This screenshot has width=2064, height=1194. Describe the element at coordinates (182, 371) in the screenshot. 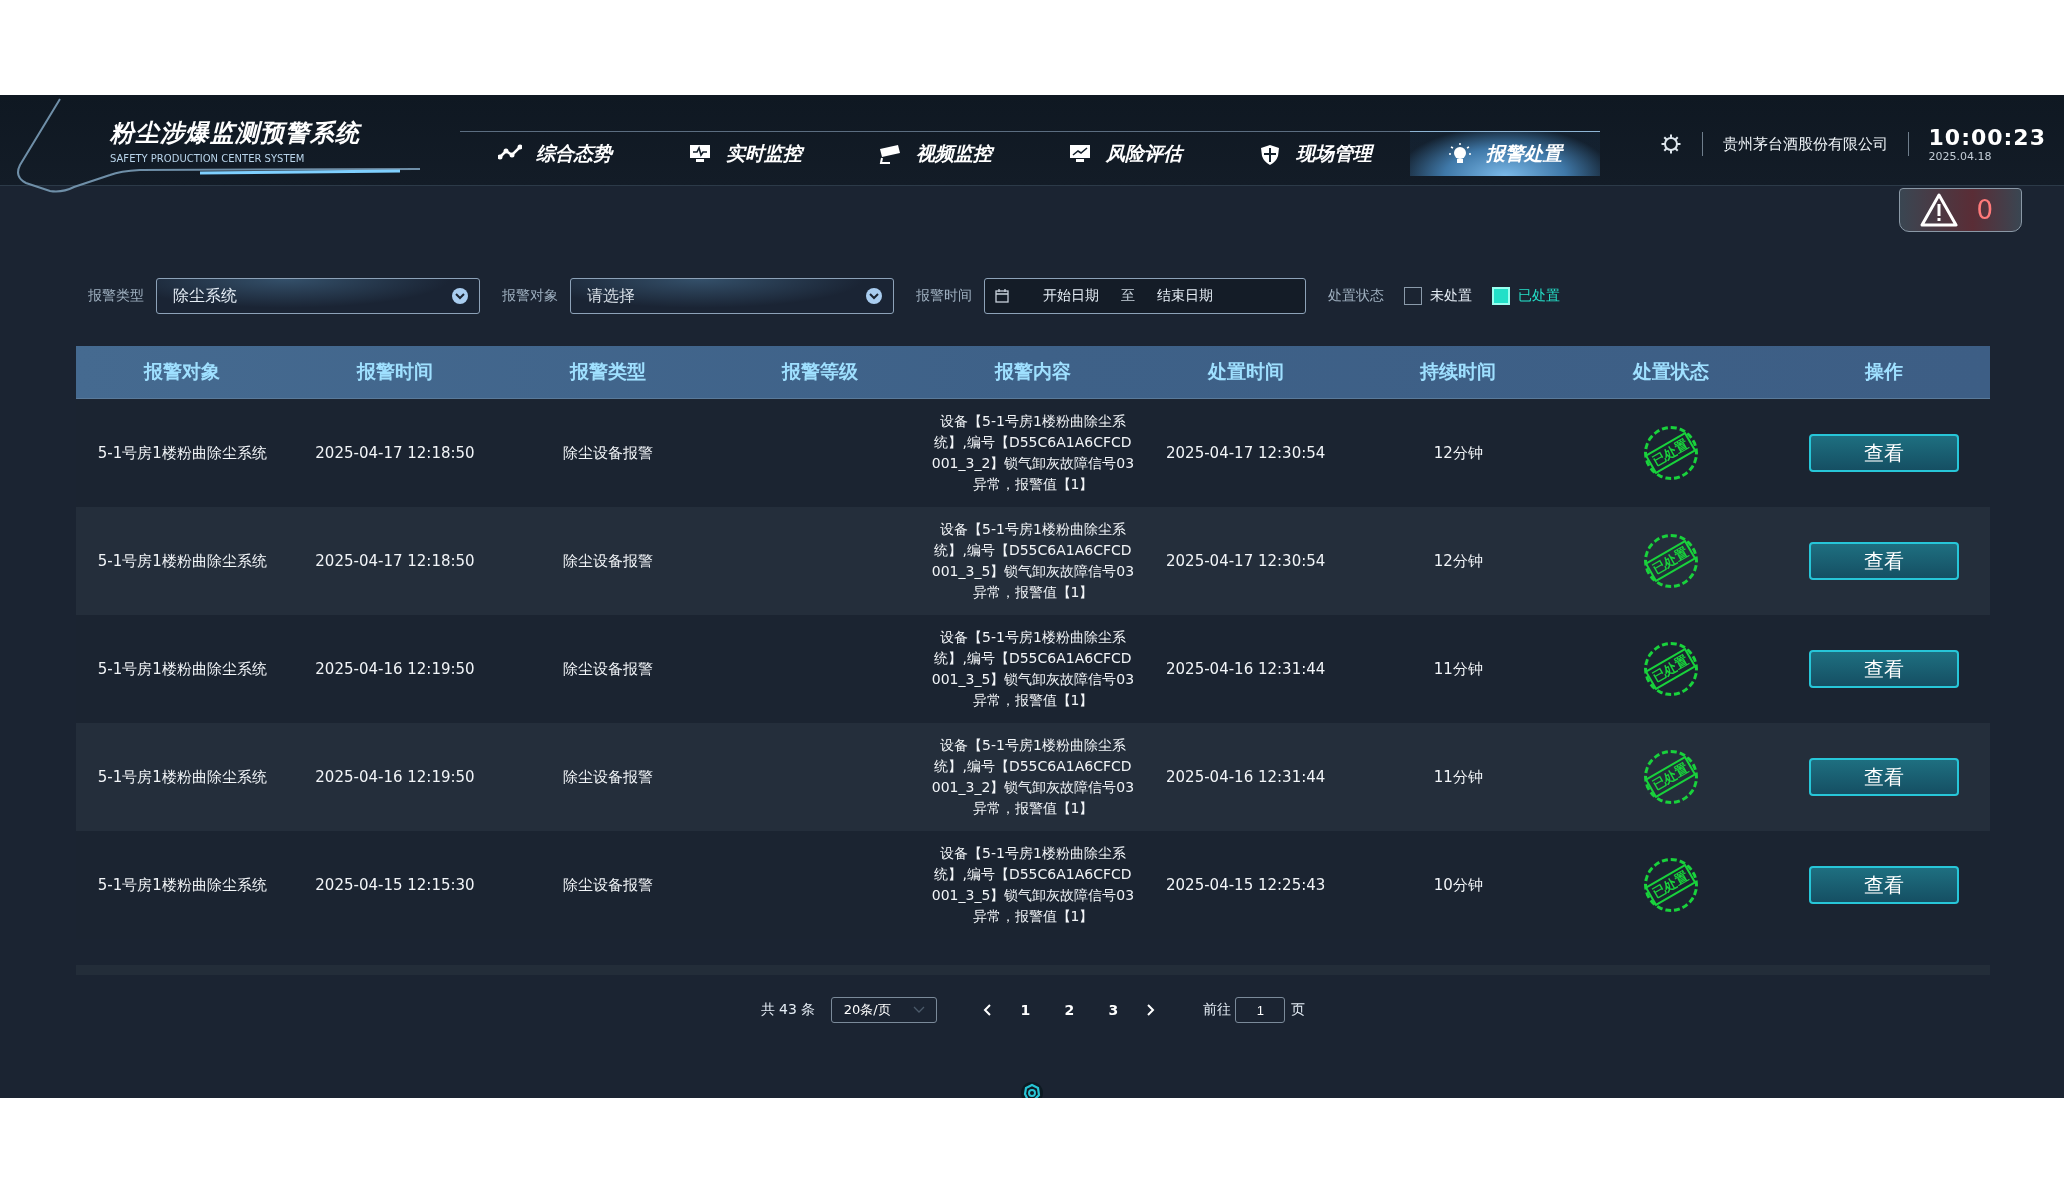

I see `column-header: 报警对象` at that location.